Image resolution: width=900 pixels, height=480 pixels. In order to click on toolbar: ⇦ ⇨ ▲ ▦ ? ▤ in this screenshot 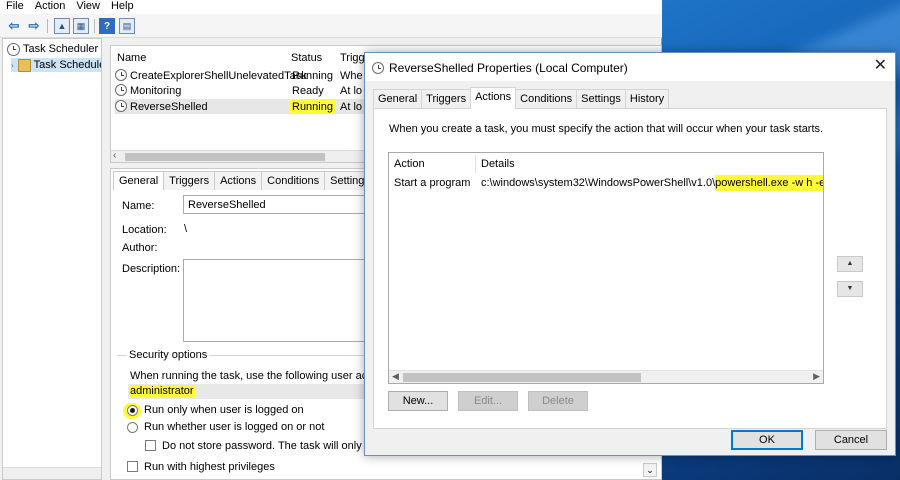, I will do `click(331, 26)`.